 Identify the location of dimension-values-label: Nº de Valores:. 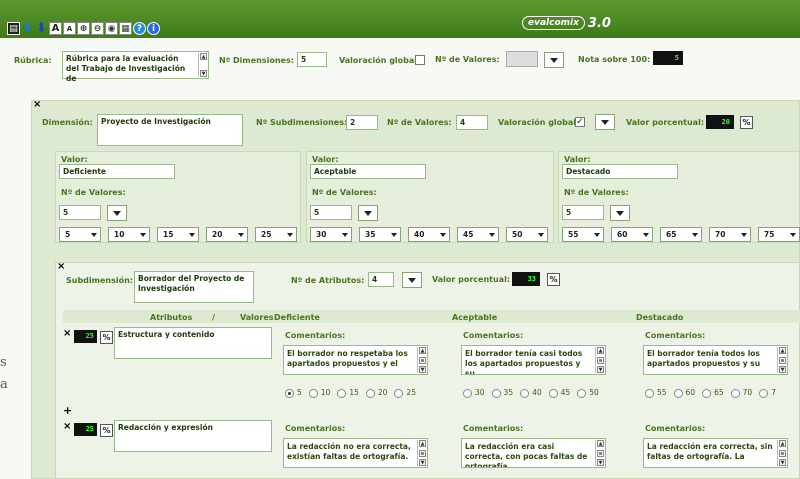
(419, 122).